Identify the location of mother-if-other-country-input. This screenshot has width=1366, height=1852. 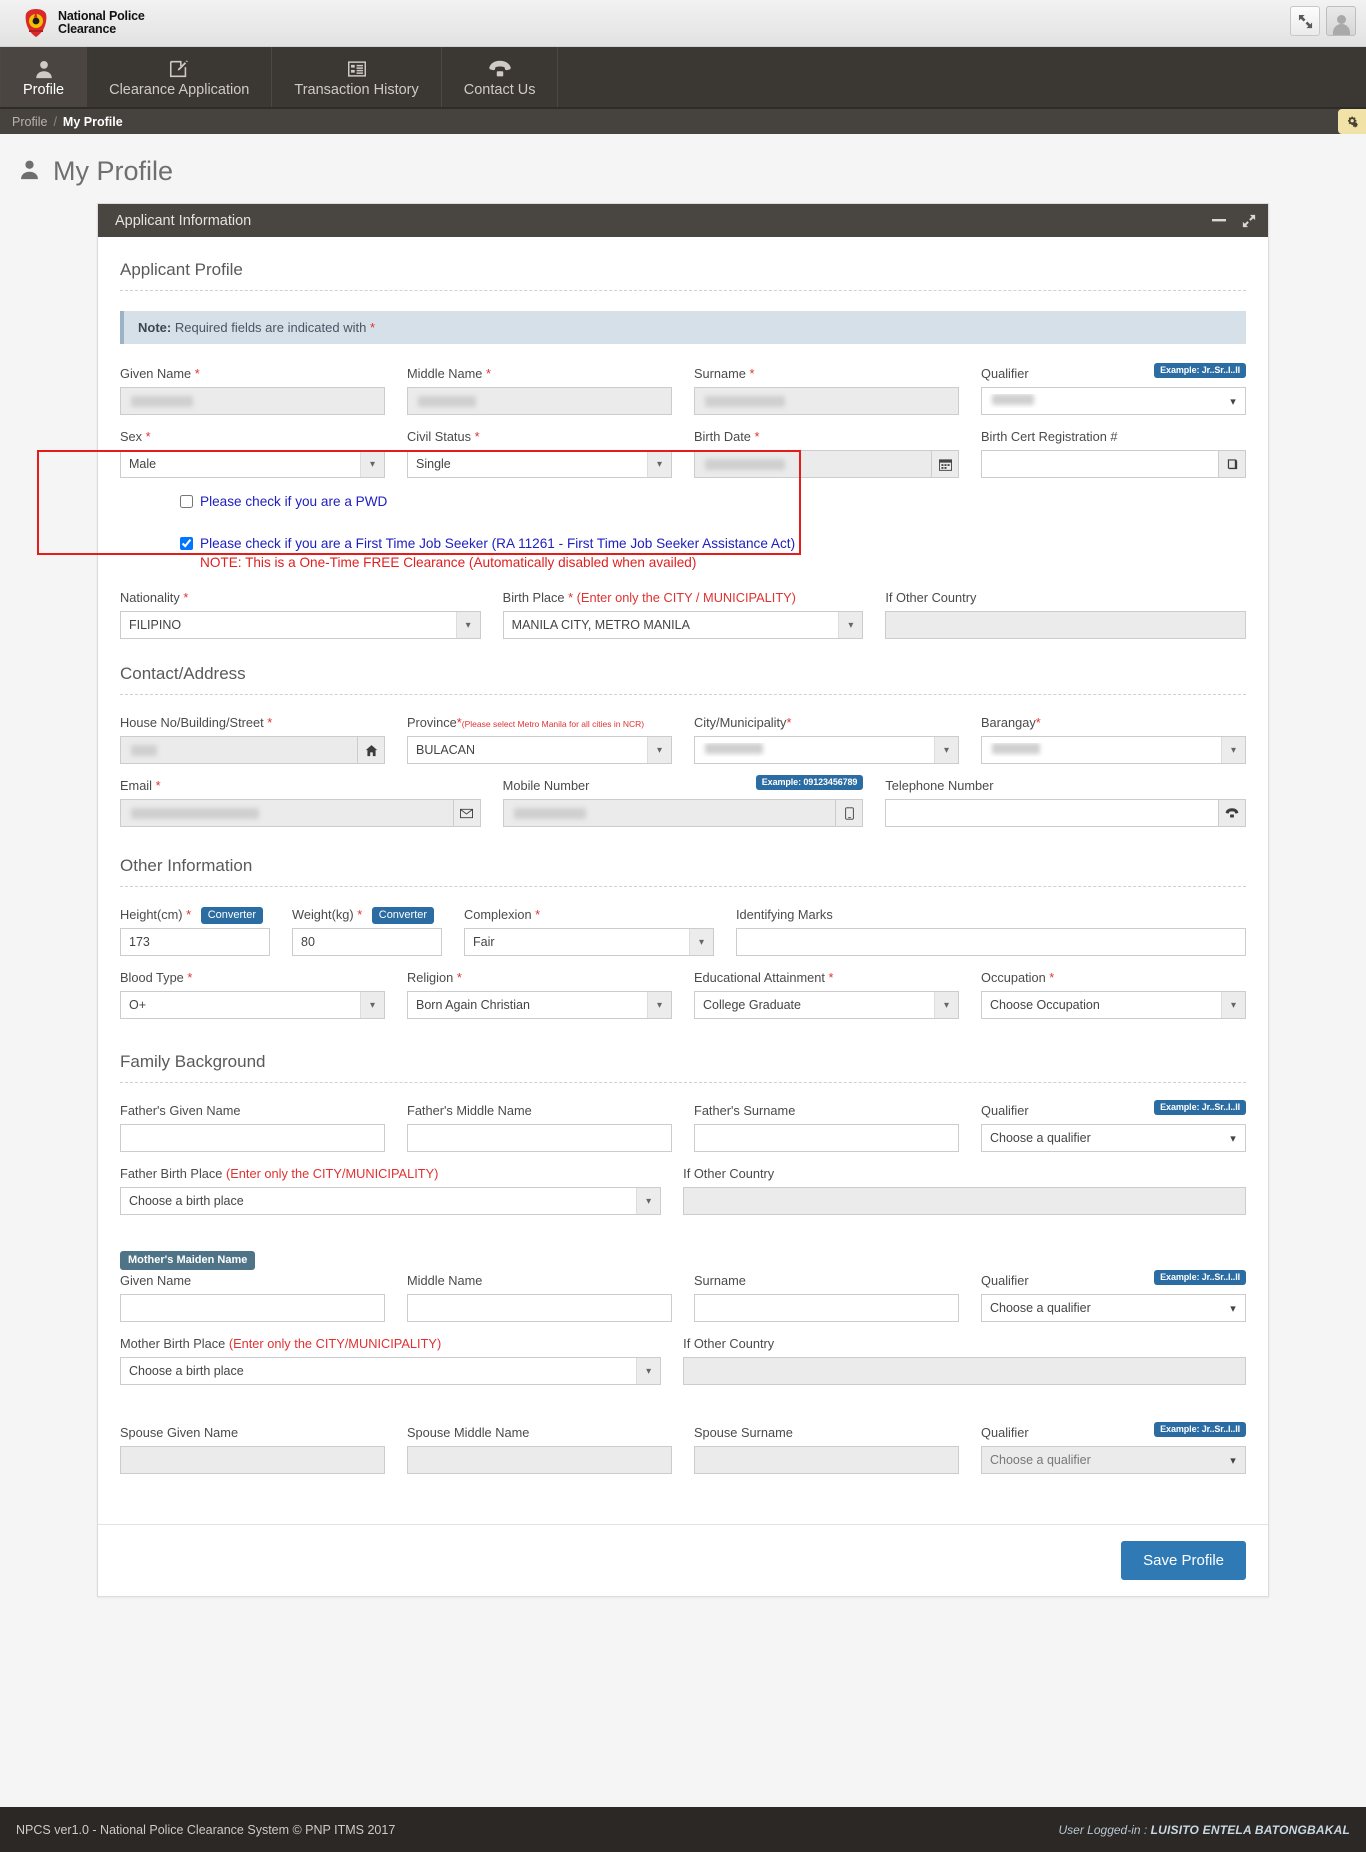
(964, 1371).